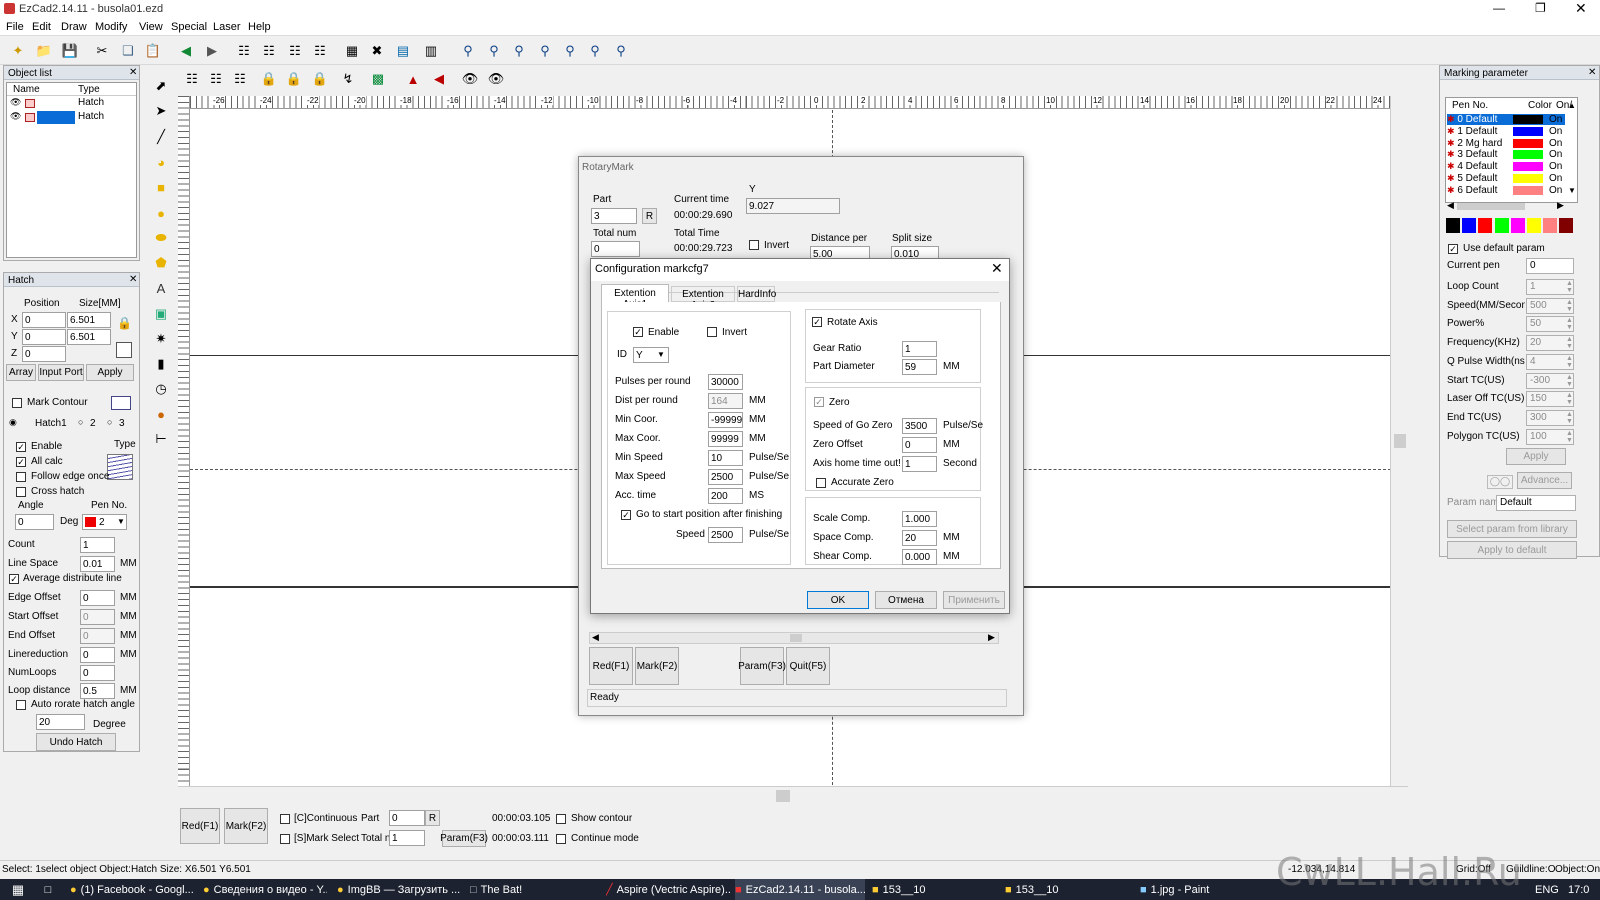 This screenshot has width=1600, height=900. I want to click on auto-rotate-checkbox, so click(21, 705).